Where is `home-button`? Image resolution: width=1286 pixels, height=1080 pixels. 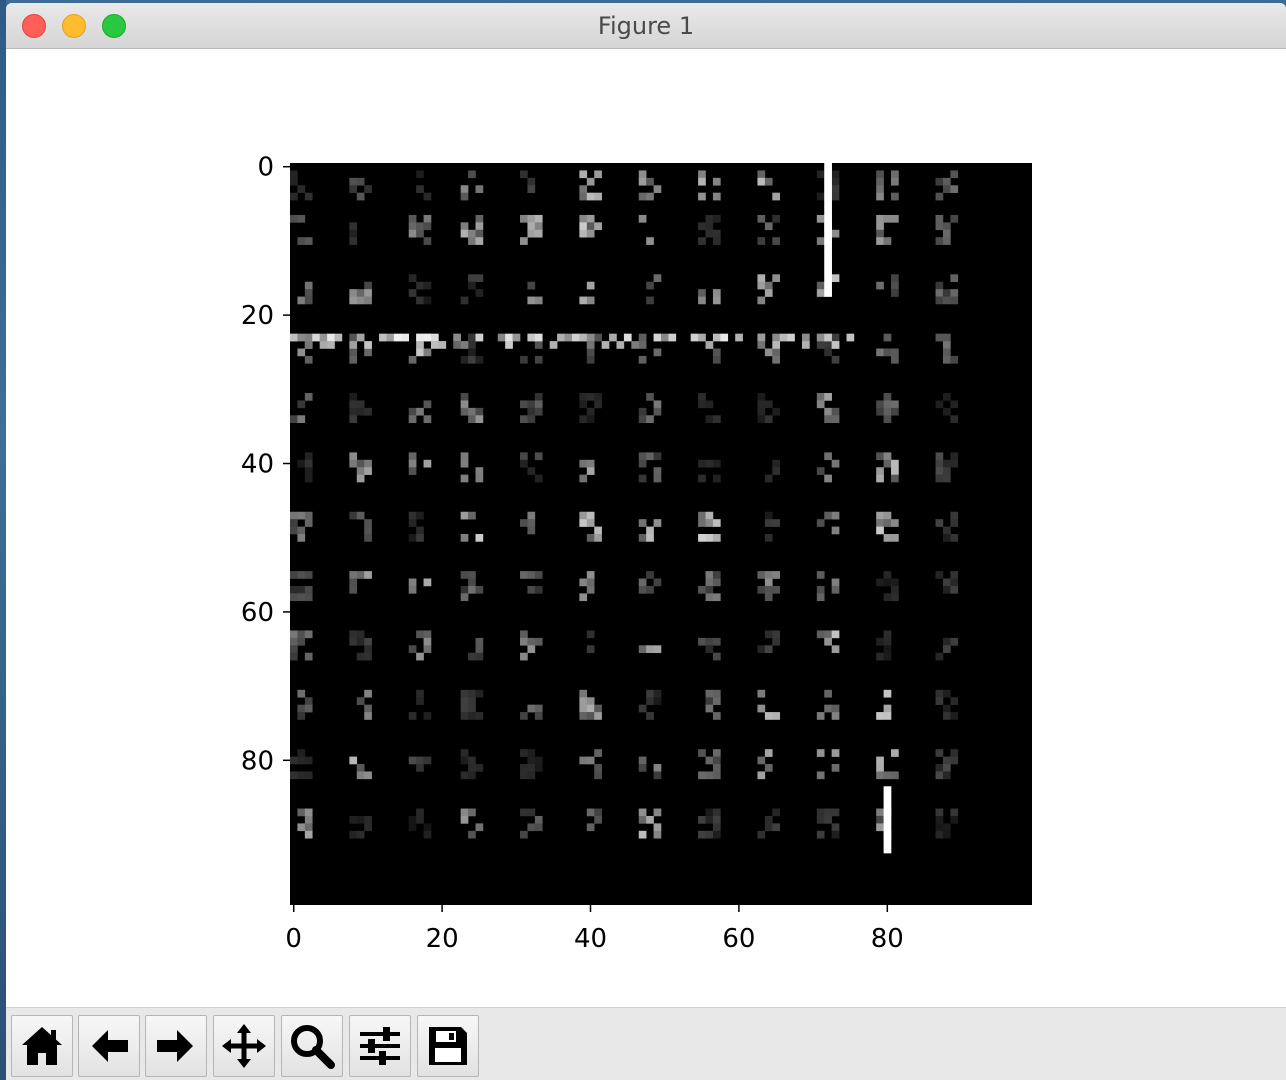
home-button is located at coordinates (42, 1046).